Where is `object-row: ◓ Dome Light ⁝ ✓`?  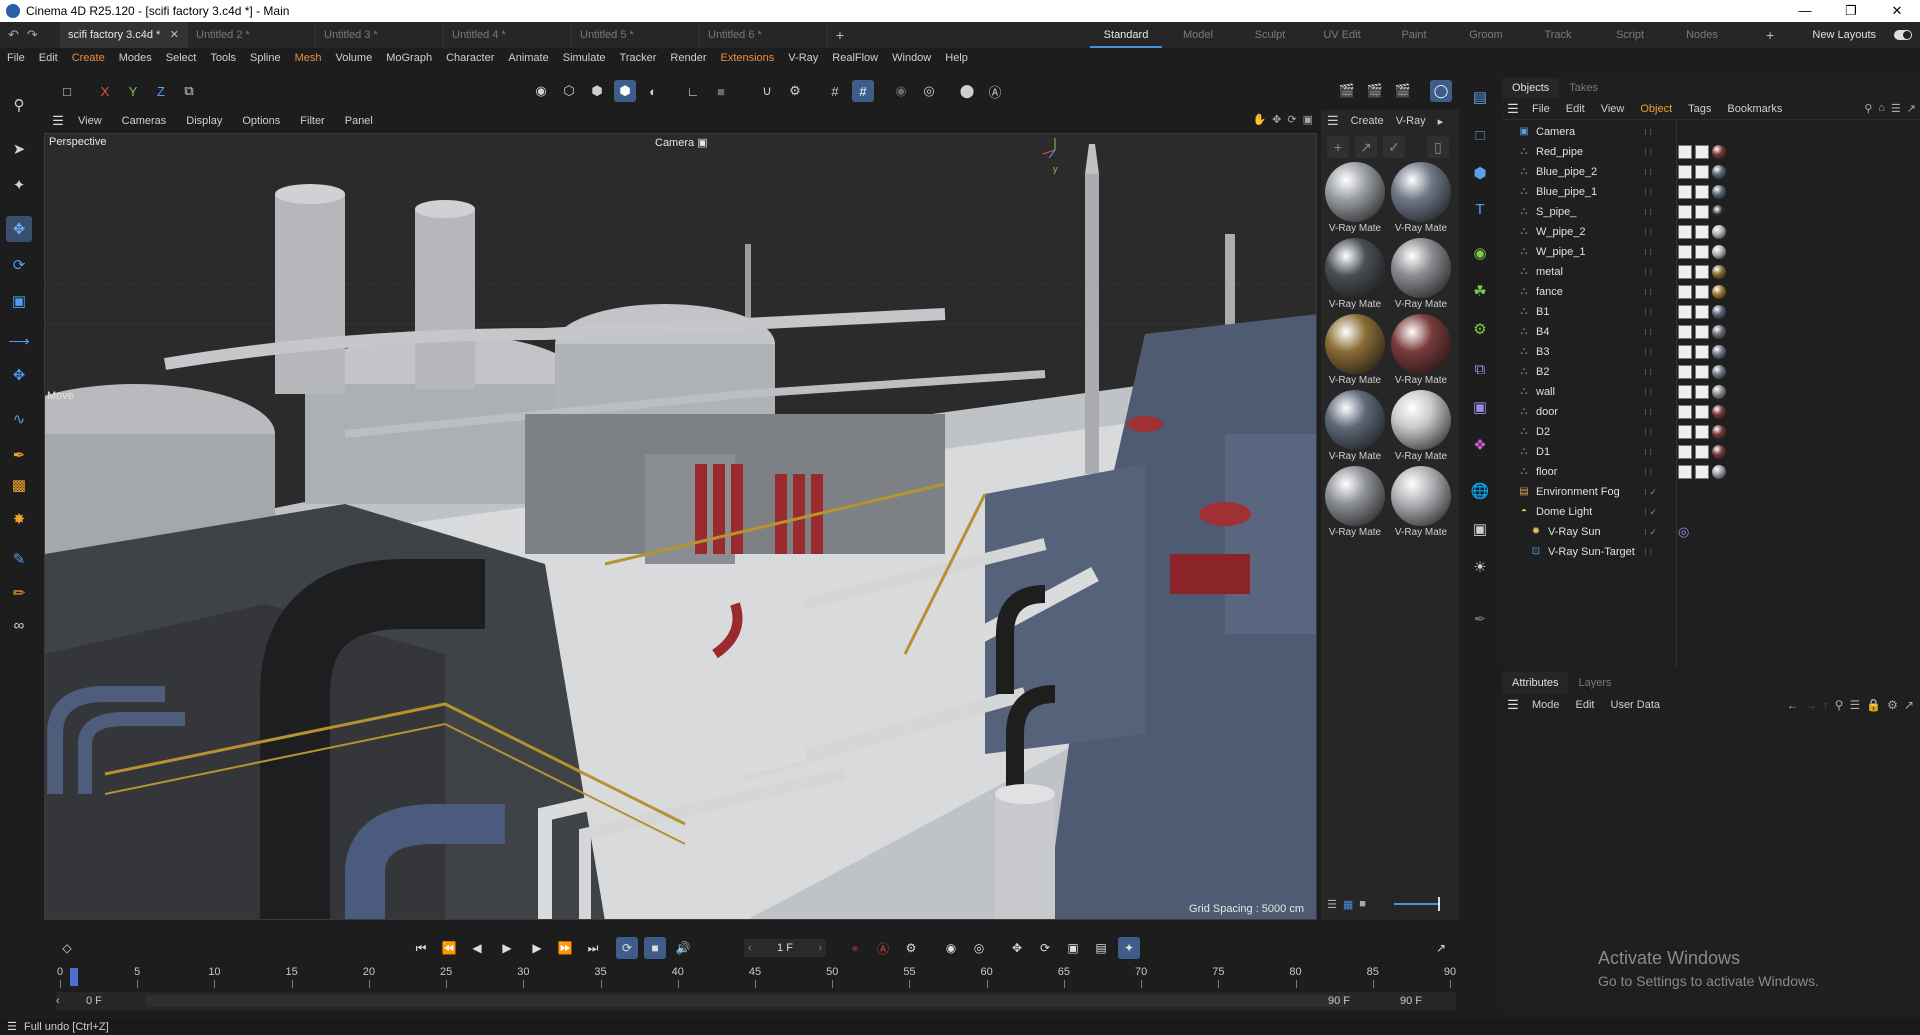 object-row: ◓ Dome Light ⁝ ✓ is located at coordinates (1711, 512).